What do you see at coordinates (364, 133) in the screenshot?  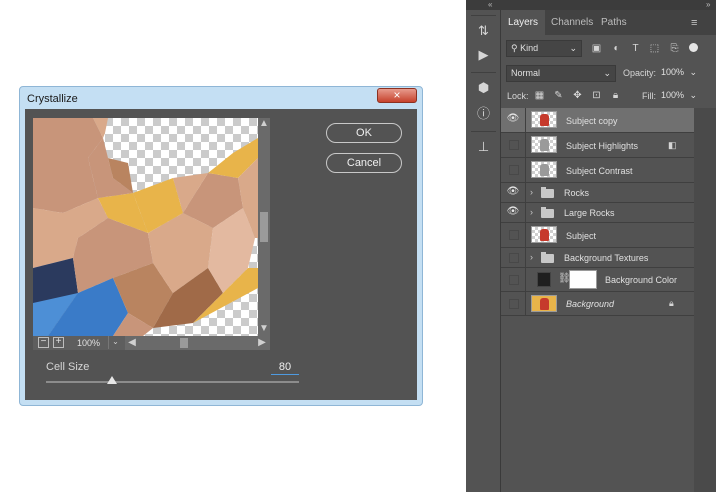 I see `ok-button: OK` at bounding box center [364, 133].